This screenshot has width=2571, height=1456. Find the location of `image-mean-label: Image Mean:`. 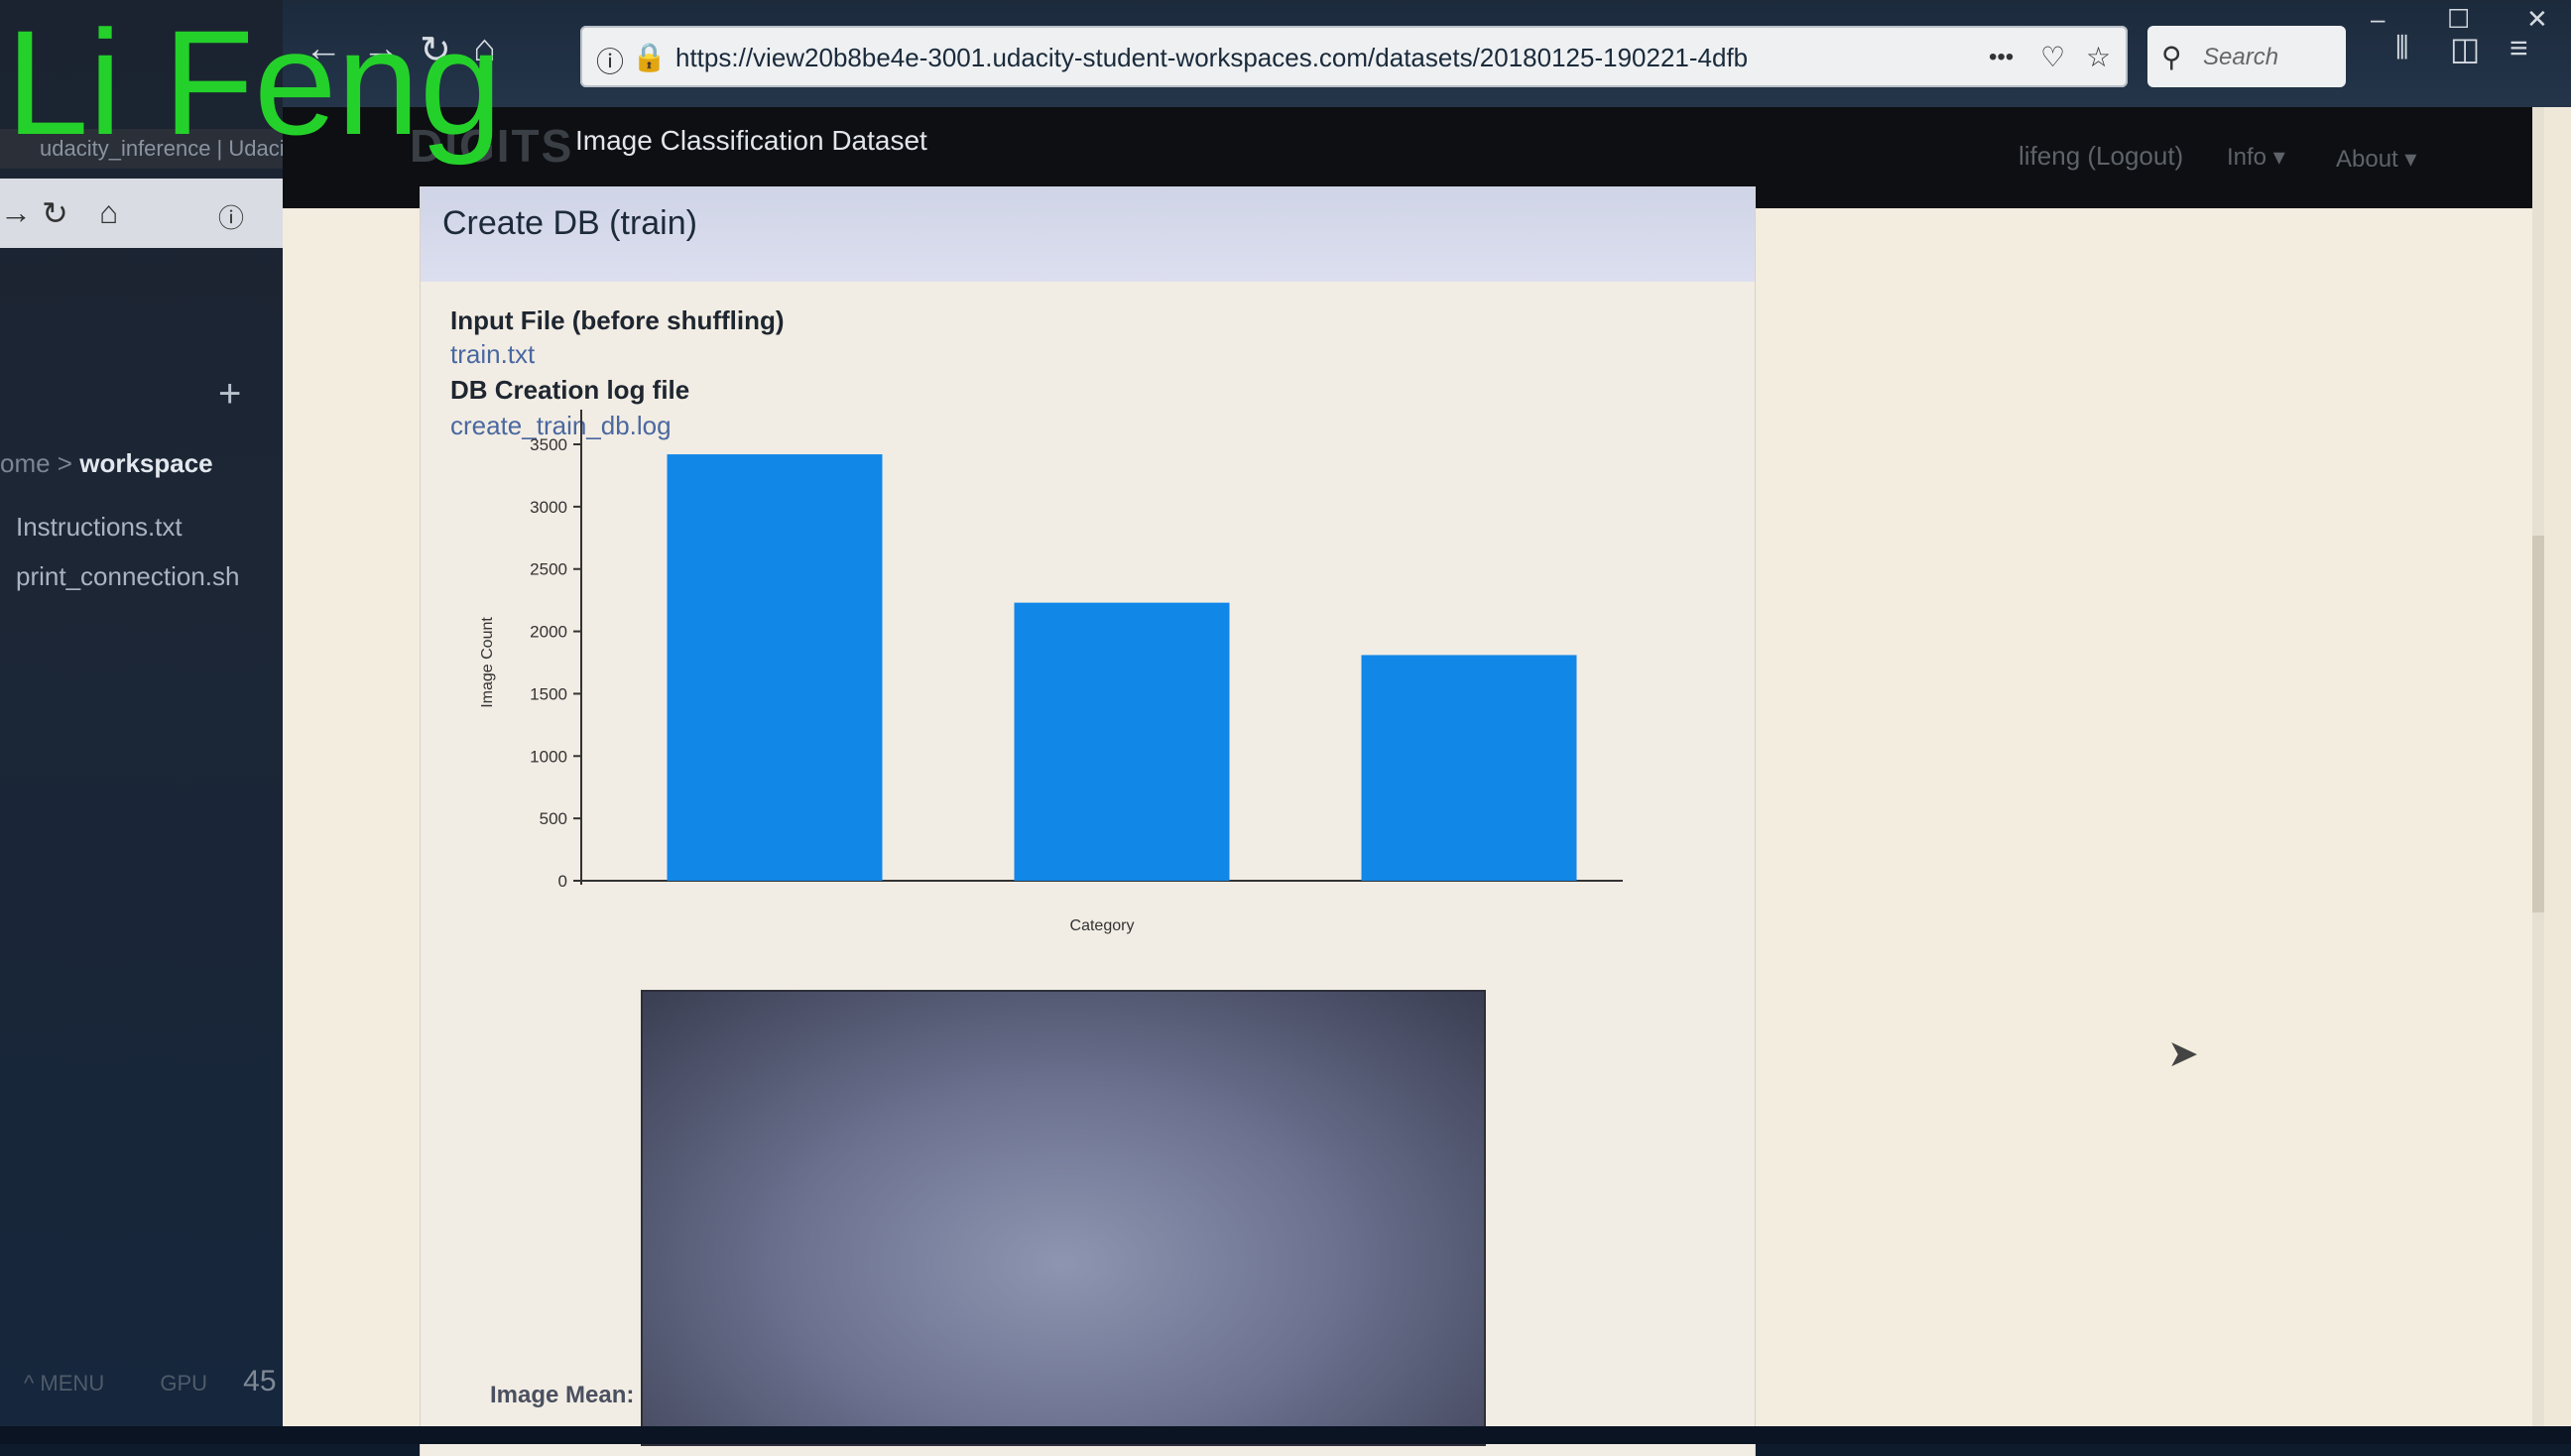

image-mean-label: Image Mean: is located at coordinates (562, 1395).